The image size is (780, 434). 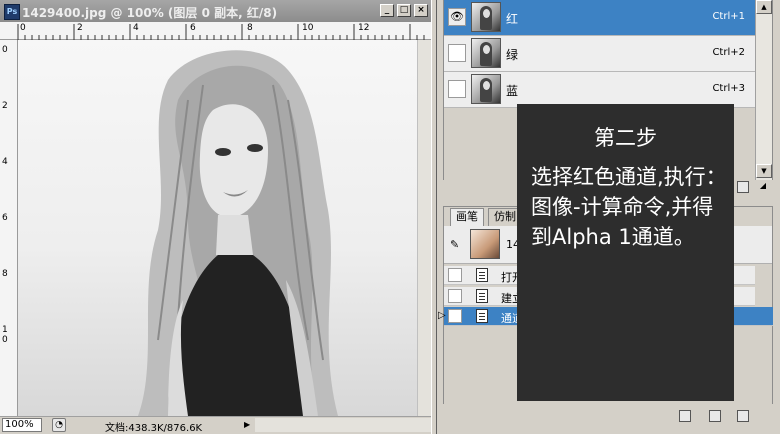 I want to click on document-title: 1429400.jpg @ 100% (图层 0 副本, 红/8), so click(x=150, y=13).